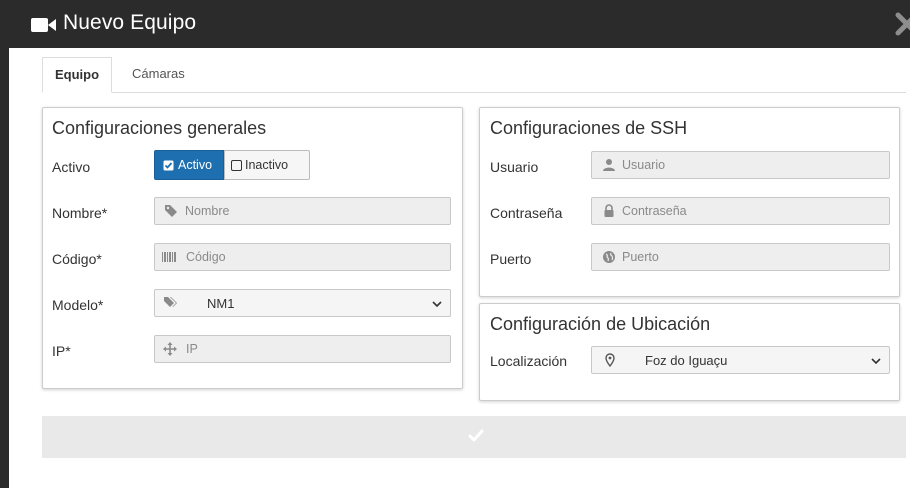 This screenshot has height=488, width=910. I want to click on usuario-placeholder: Usuario, so click(644, 165).